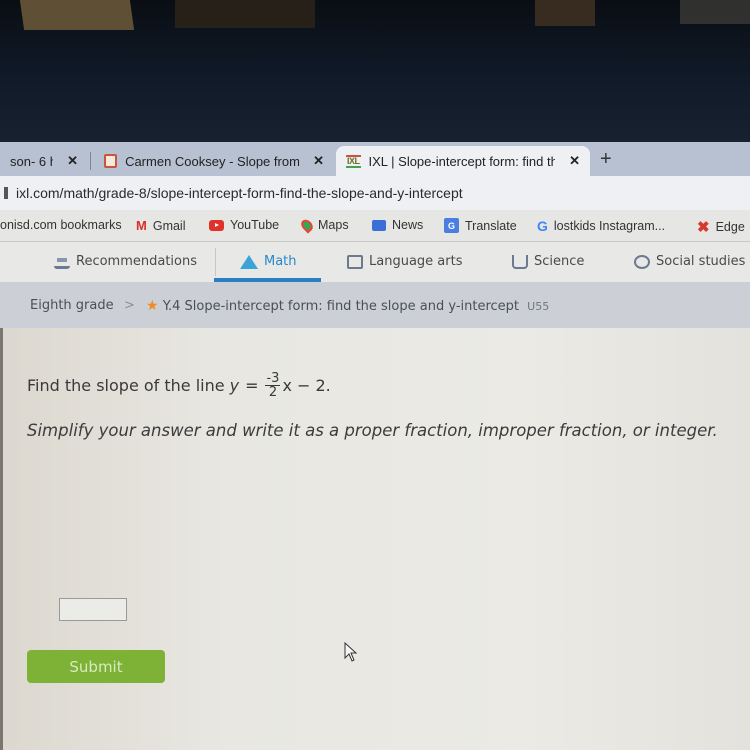 Image resolution: width=750 pixels, height=750 pixels. Describe the element at coordinates (606, 159) in the screenshot. I see `new-tab-button: +` at that location.